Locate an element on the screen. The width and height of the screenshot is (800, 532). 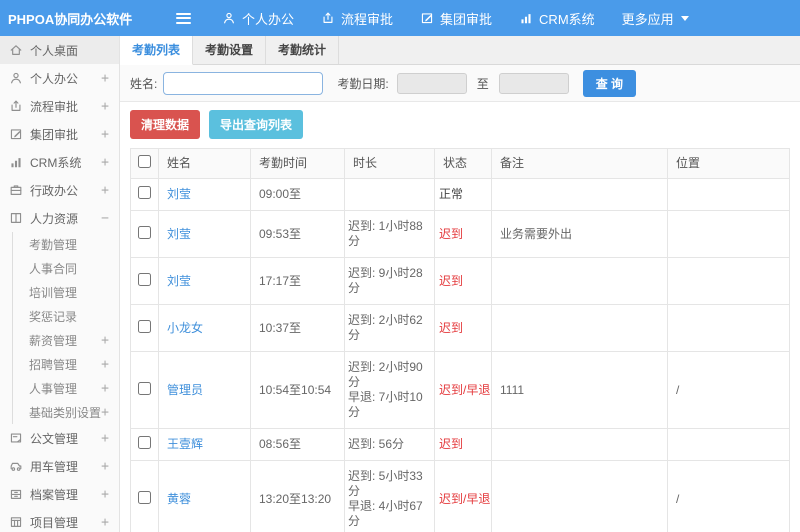
sidebar-item-personal-desktop: 个人桌面 is located at coordinates (59, 50).